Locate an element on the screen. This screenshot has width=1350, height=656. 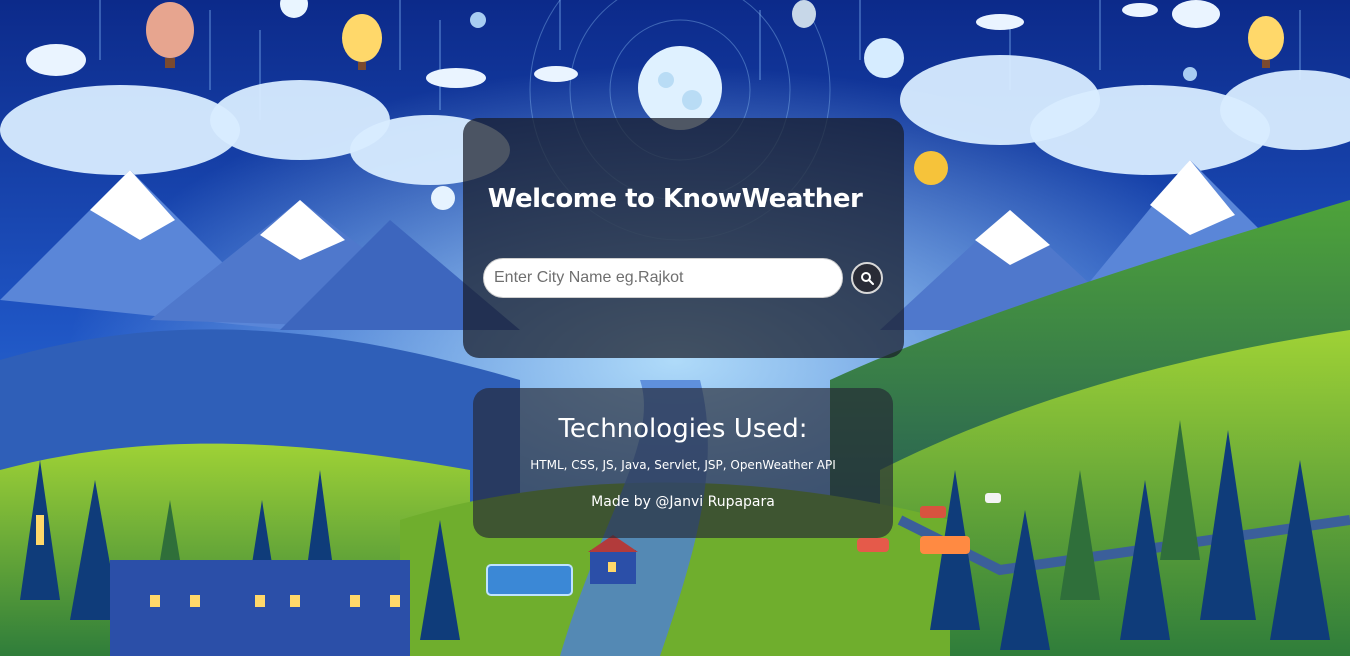
technologies-heading: Technologies Used: is located at coordinates (683, 429).